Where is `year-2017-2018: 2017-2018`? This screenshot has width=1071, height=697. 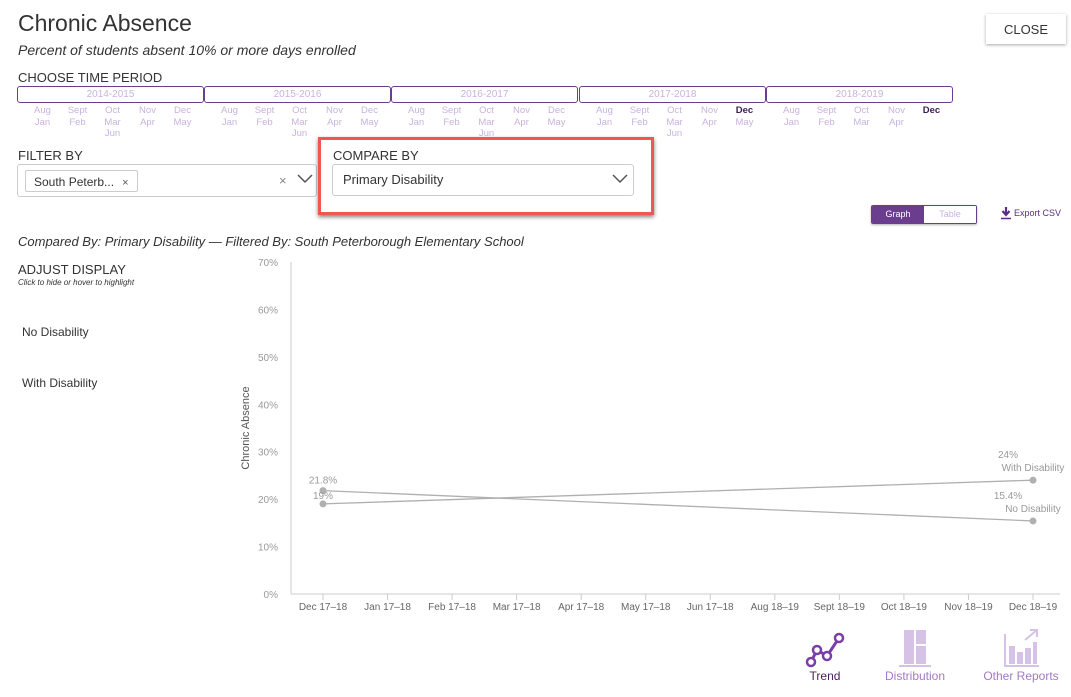 year-2017-2018: 2017-2018 is located at coordinates (672, 94).